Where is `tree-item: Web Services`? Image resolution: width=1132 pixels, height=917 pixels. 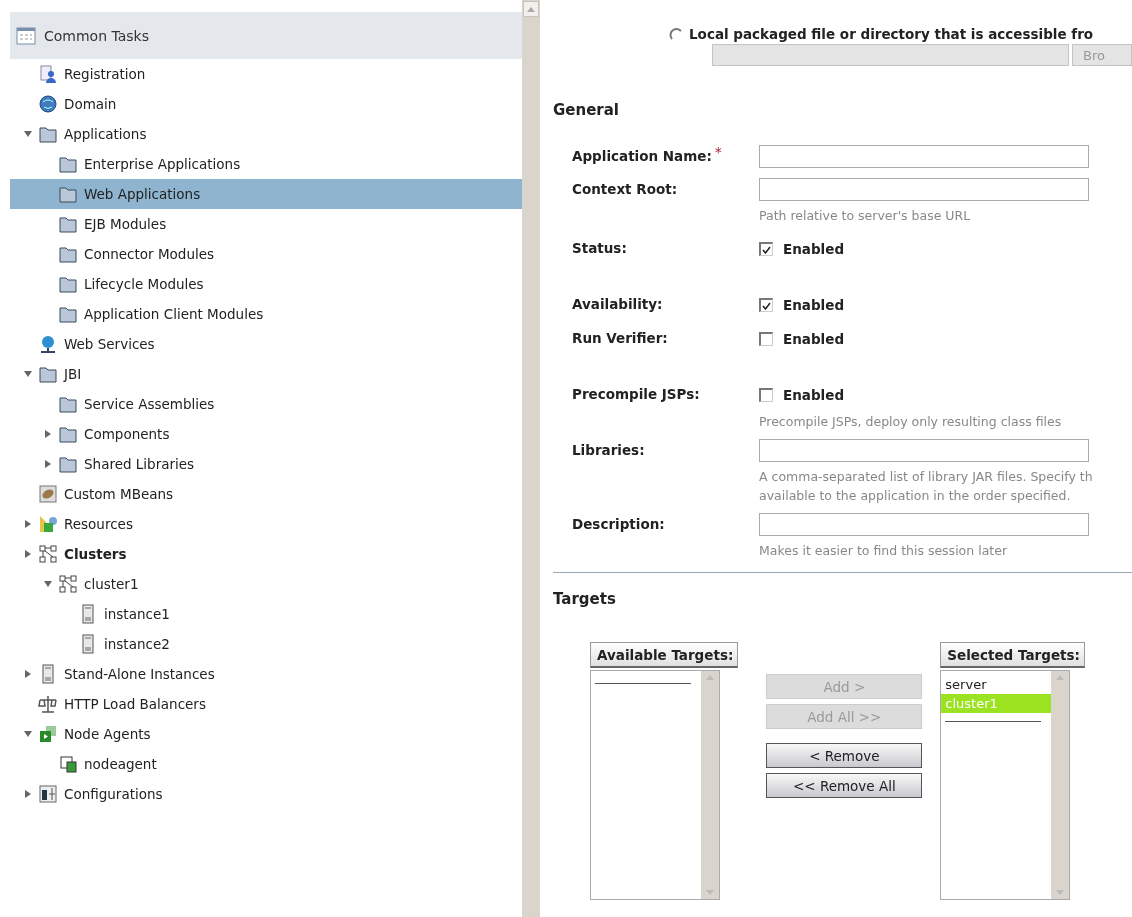
tree-item: Web Services is located at coordinates (266, 344).